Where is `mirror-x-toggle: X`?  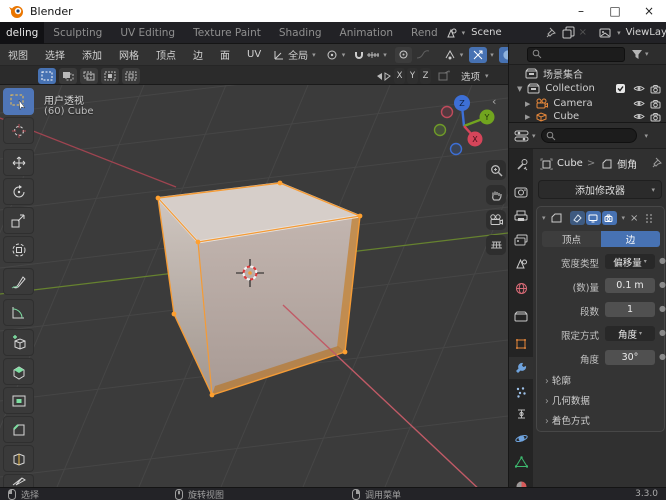 mirror-x-toggle: X is located at coordinates (399, 76).